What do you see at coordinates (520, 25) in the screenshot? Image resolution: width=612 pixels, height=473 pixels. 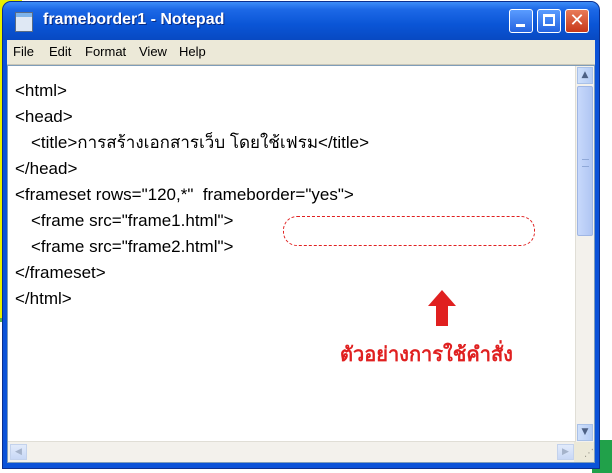 I see `minimize-icon` at bounding box center [520, 25].